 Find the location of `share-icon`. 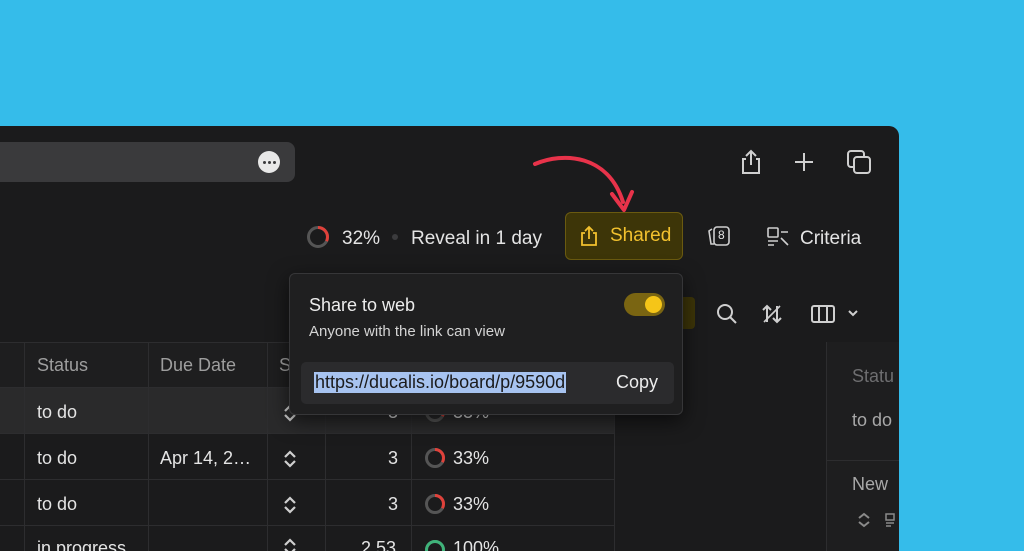

share-icon is located at coordinates (751, 162).